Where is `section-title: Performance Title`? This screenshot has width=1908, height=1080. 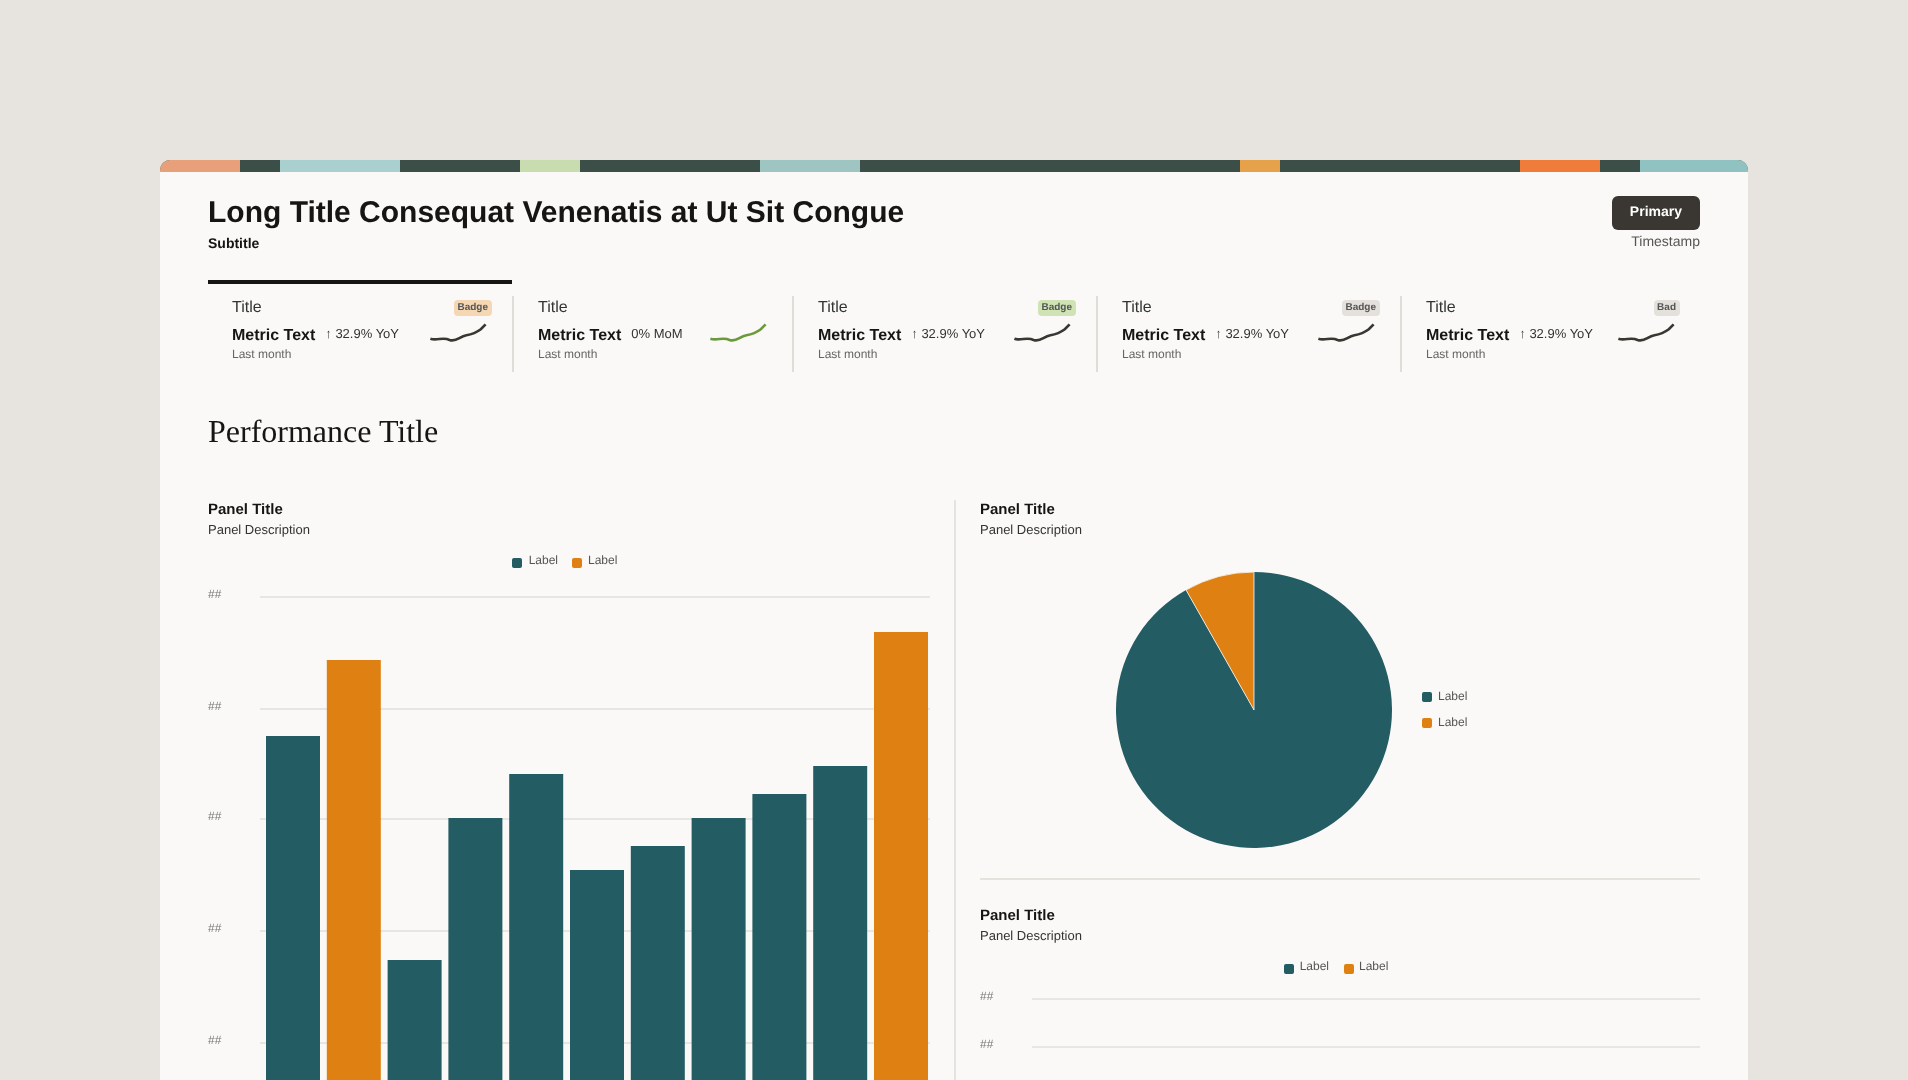
section-title: Performance Title is located at coordinates (324, 434).